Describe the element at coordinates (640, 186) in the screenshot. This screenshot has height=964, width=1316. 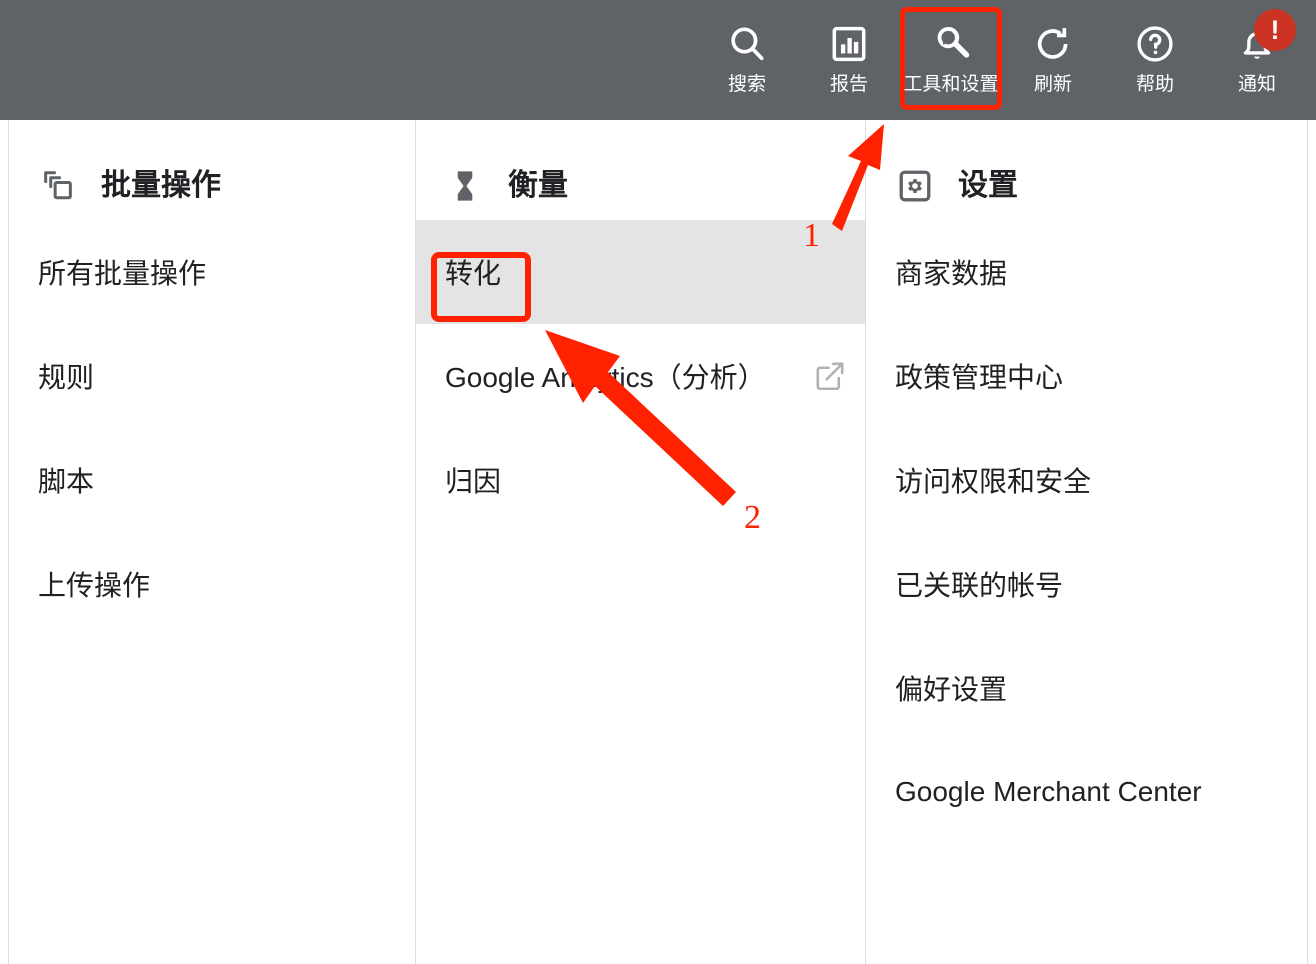
I see `column-header-measurement: 衡量` at that location.